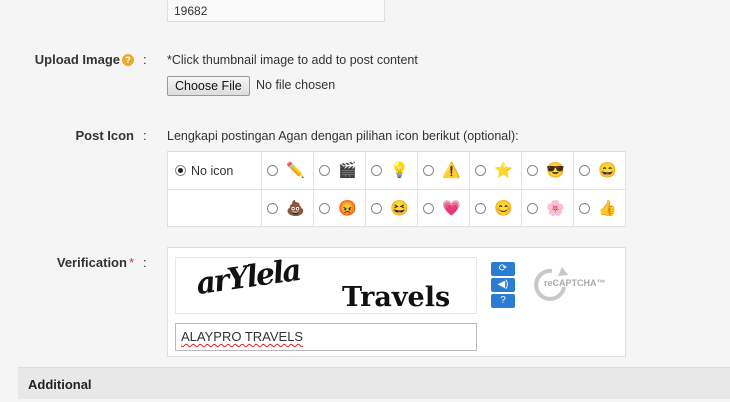  I want to click on post-icon-option: 😆, so click(392, 208).